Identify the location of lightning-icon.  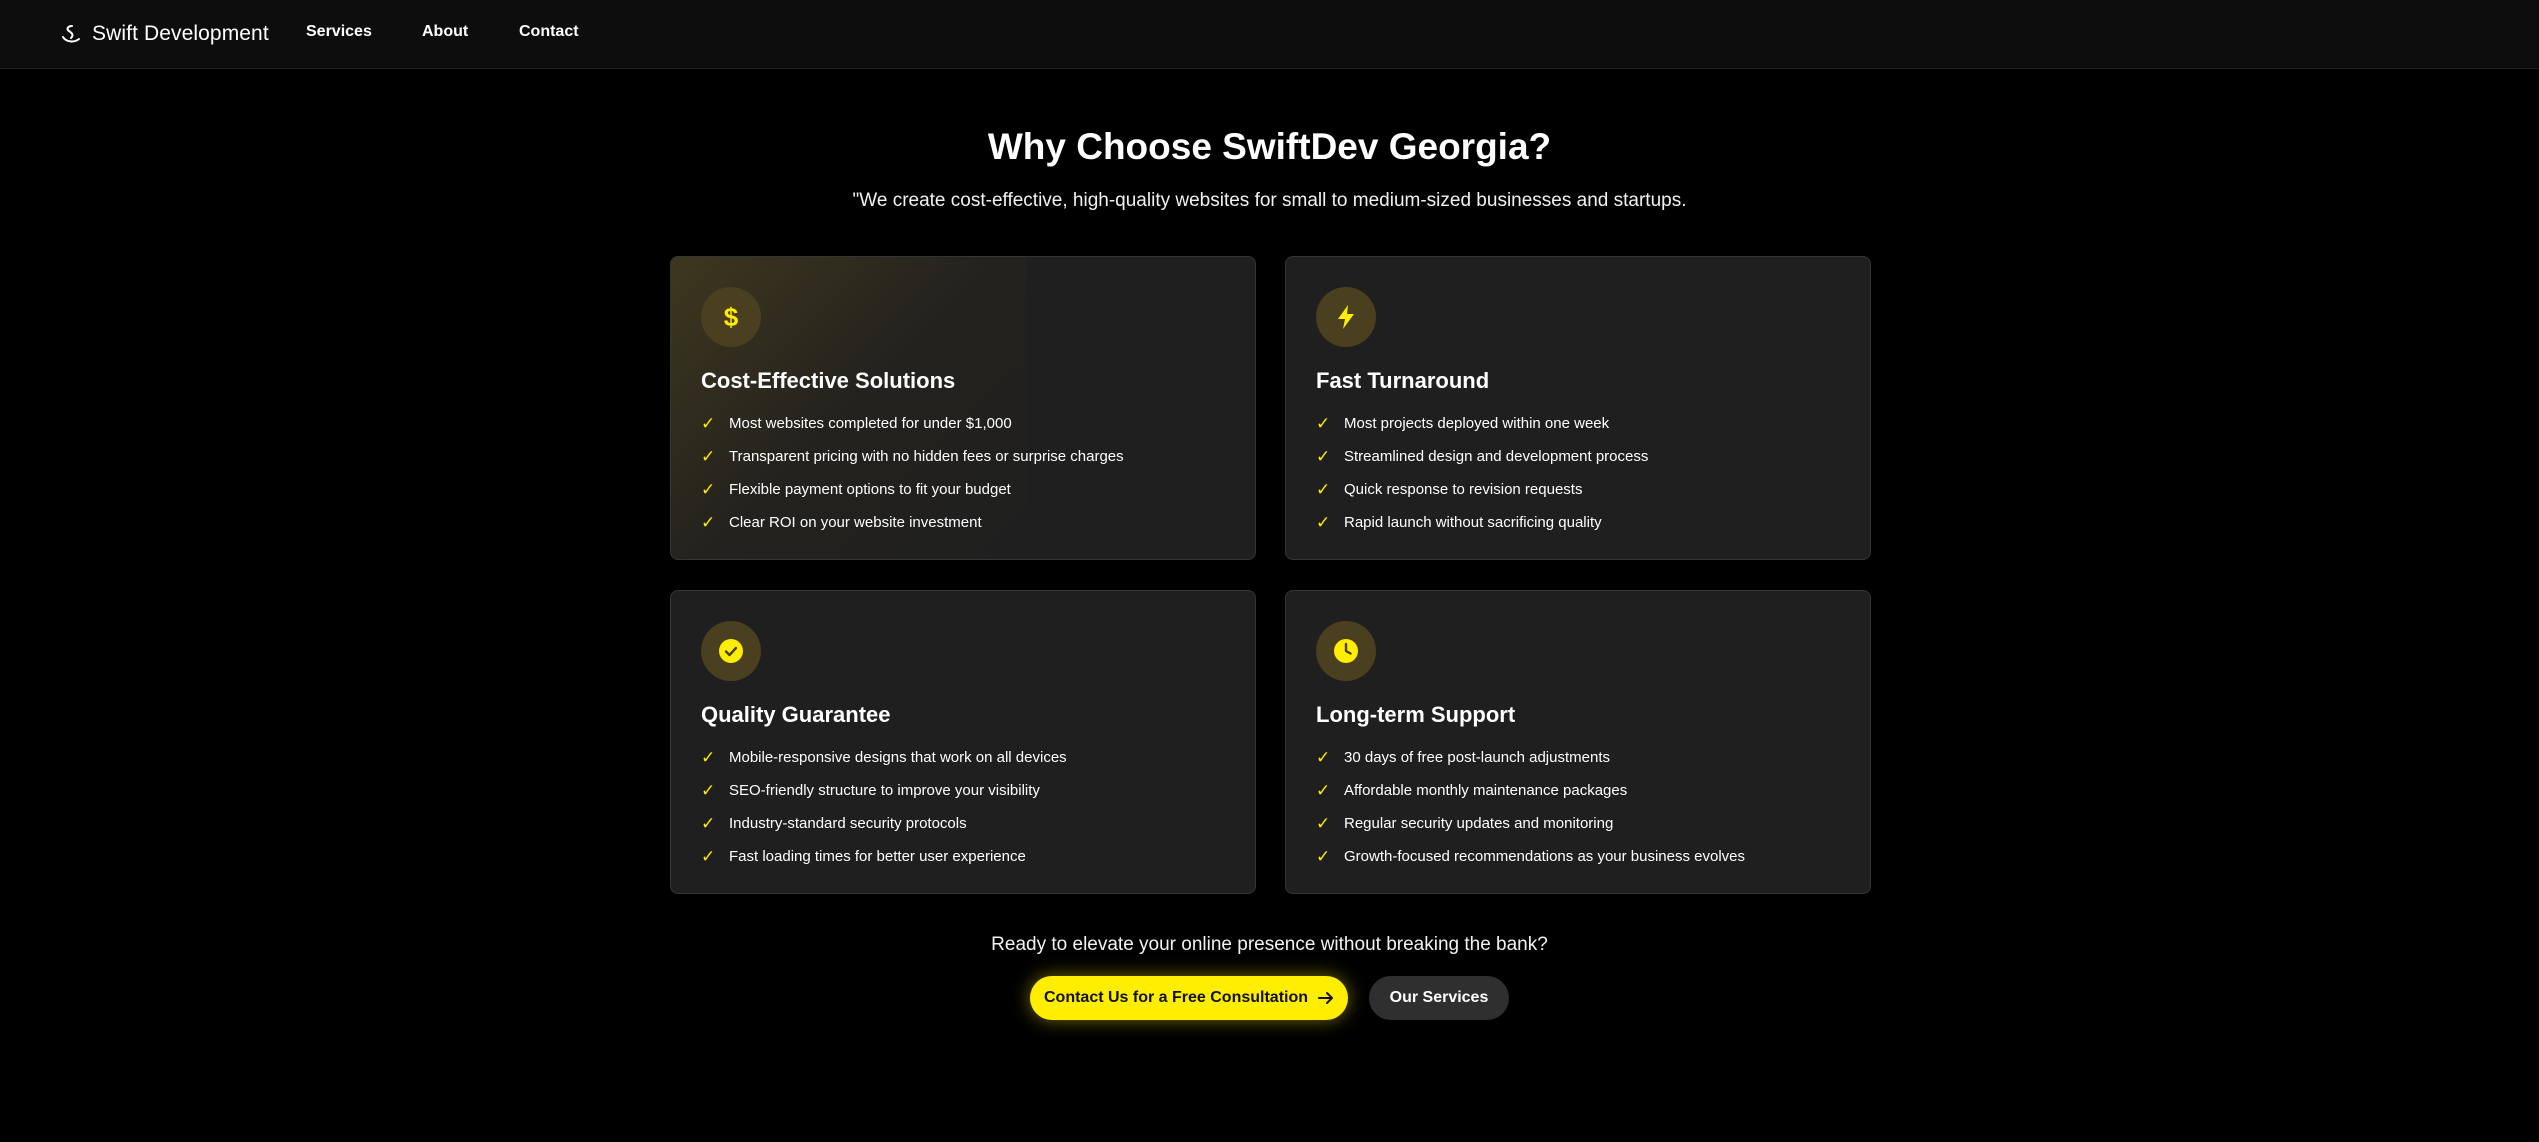
(1346, 317).